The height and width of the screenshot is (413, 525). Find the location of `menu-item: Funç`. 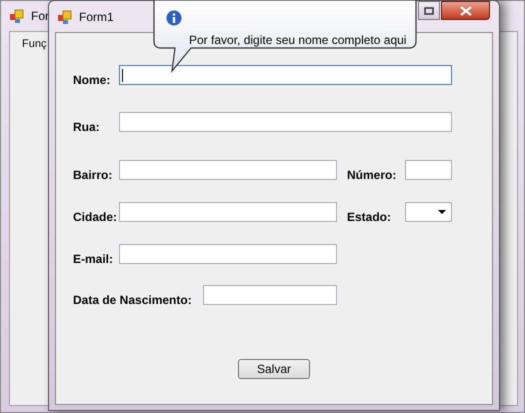

menu-item: Funç is located at coordinates (34, 44).